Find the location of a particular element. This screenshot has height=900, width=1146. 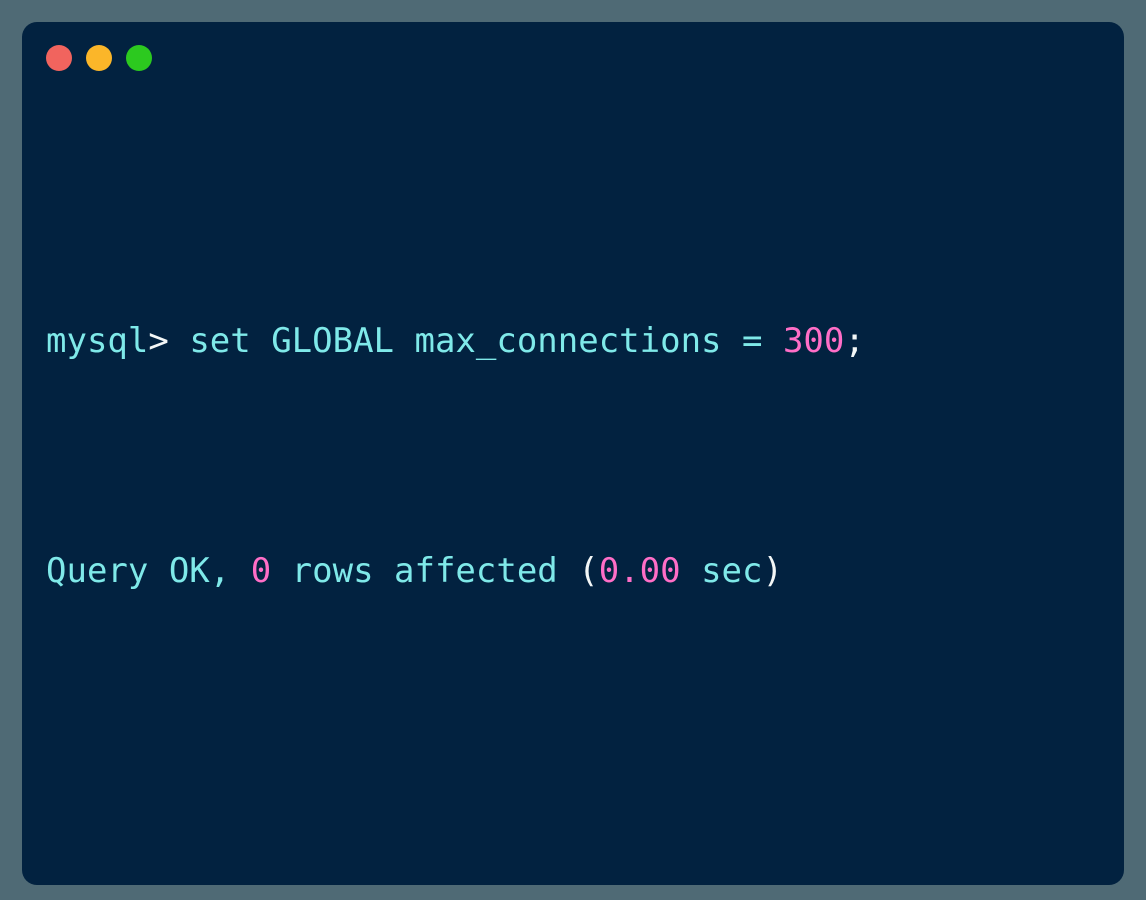

rows-affected-count: 0 is located at coordinates (261, 570).